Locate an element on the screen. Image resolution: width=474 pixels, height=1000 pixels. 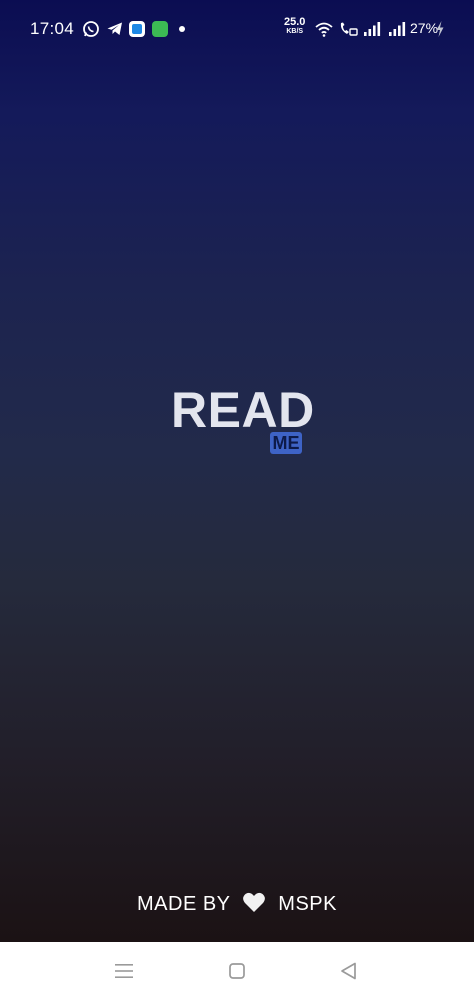
network-speed: 25.0 KB/S is located at coordinates (295, 26).